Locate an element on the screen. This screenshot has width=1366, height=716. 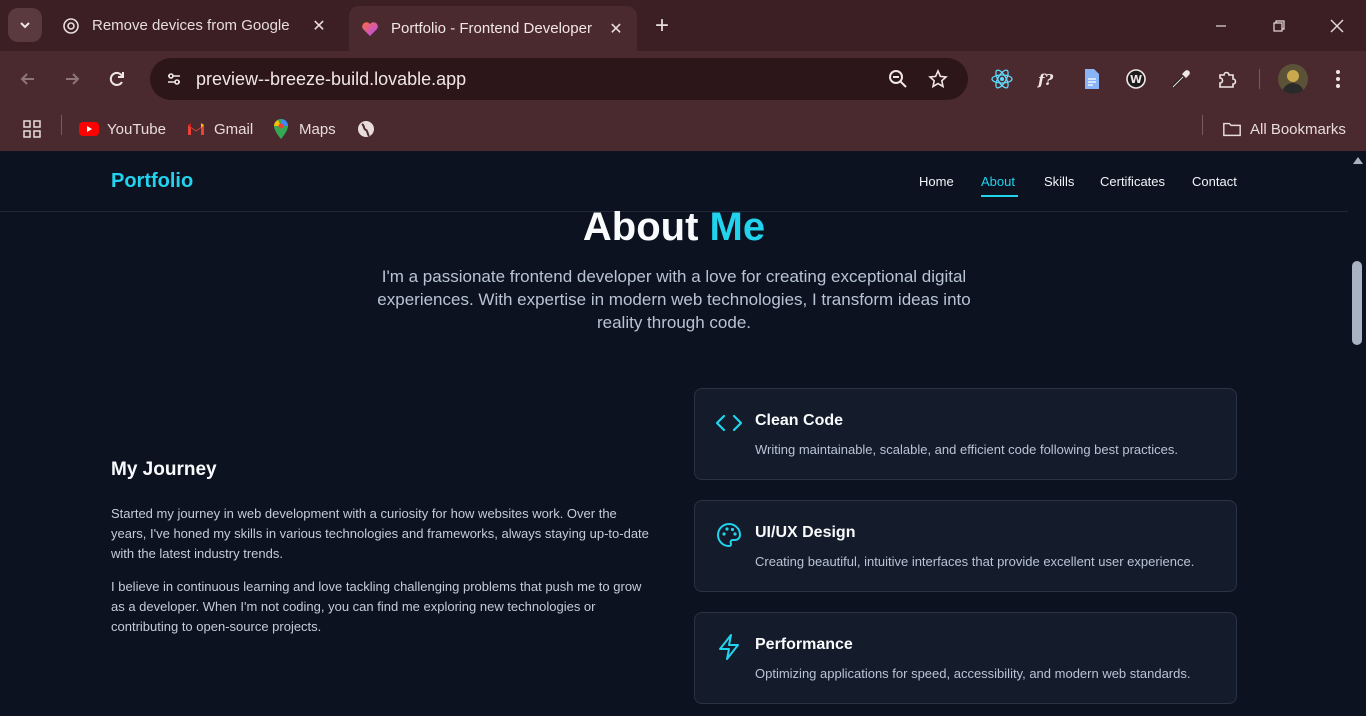
chevron-down-icon is located at coordinates (25, 25).